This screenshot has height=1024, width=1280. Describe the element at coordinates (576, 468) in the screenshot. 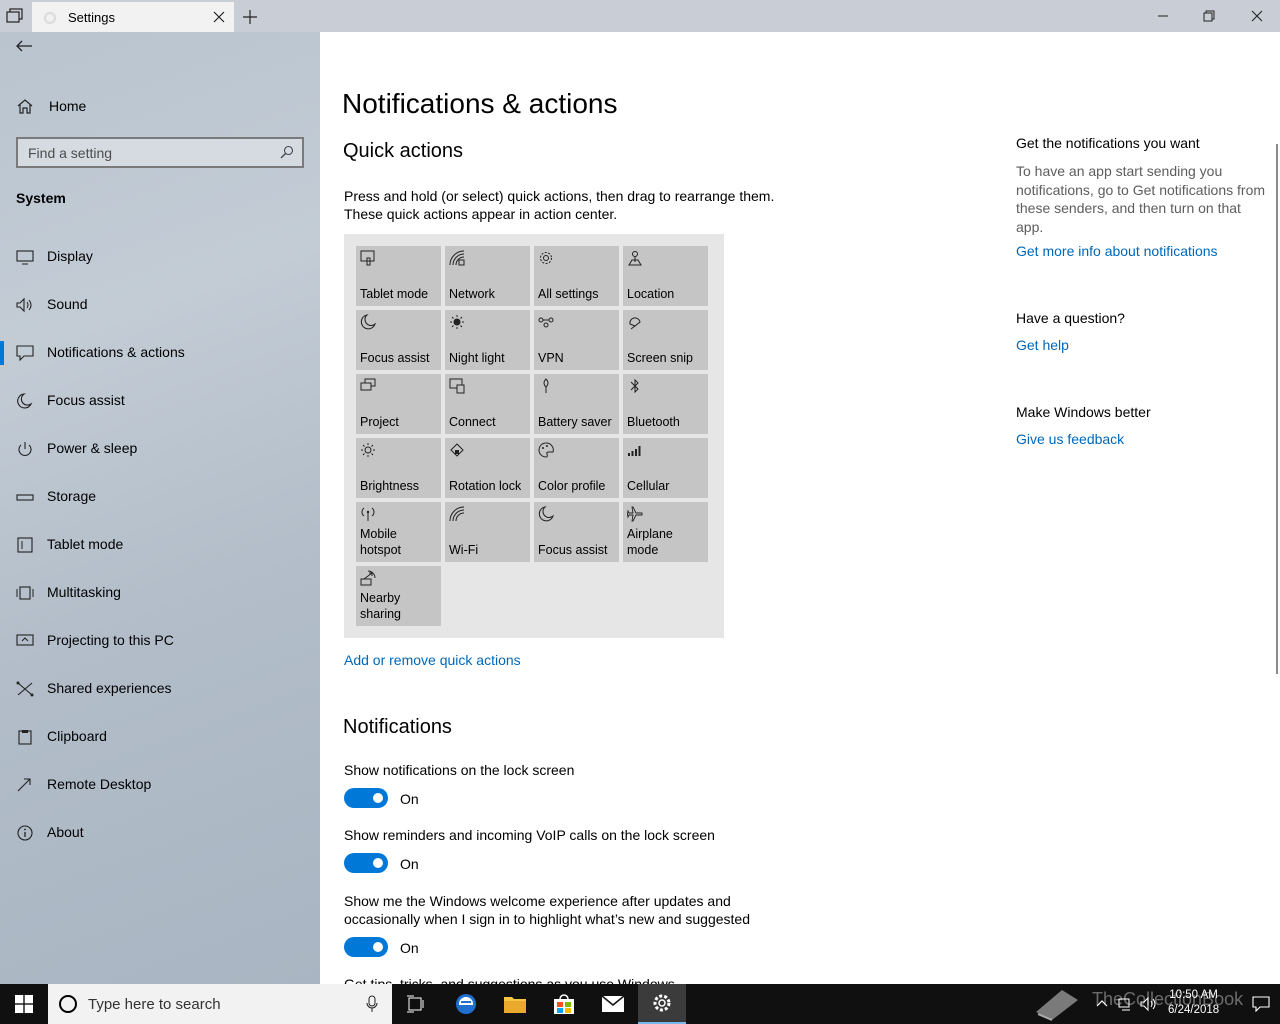

I see `quick-action-tile: Color profile` at that location.